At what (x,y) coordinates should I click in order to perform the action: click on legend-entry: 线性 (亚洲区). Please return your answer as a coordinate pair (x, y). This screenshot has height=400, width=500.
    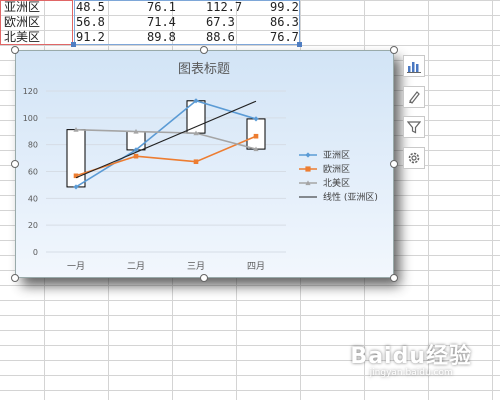
    Looking at the image, I should click on (350, 197).